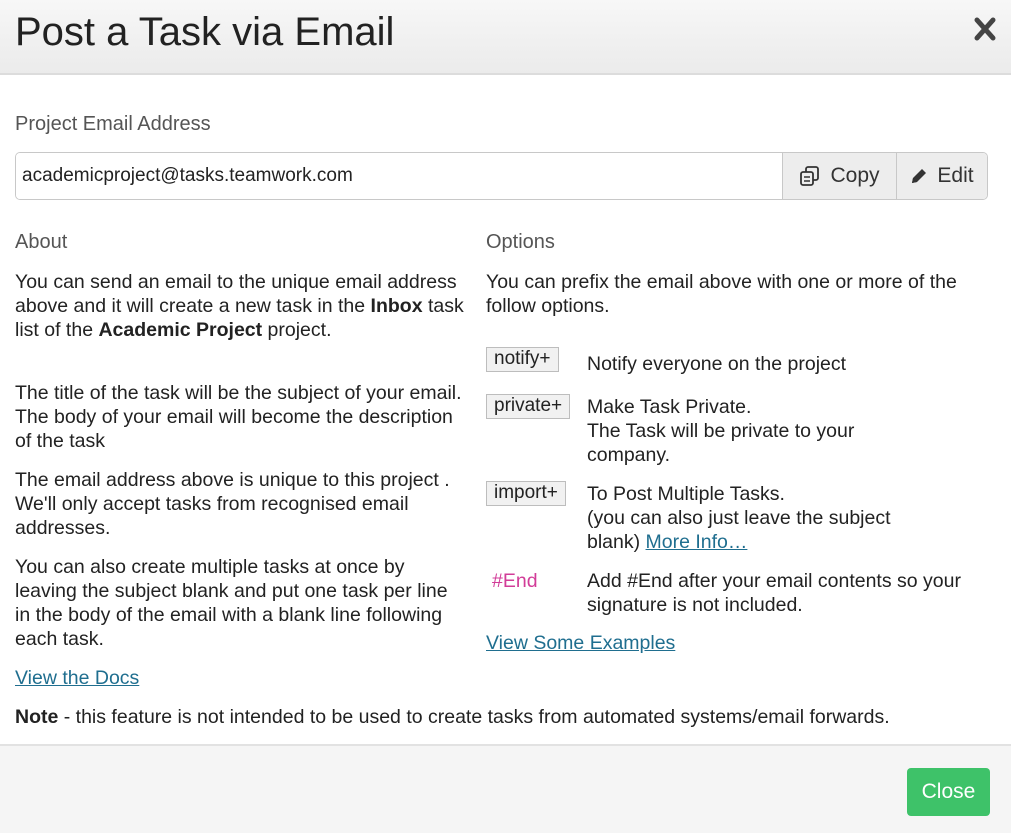  Describe the element at coordinates (985, 29) in the screenshot. I see `close-x-icon` at that location.